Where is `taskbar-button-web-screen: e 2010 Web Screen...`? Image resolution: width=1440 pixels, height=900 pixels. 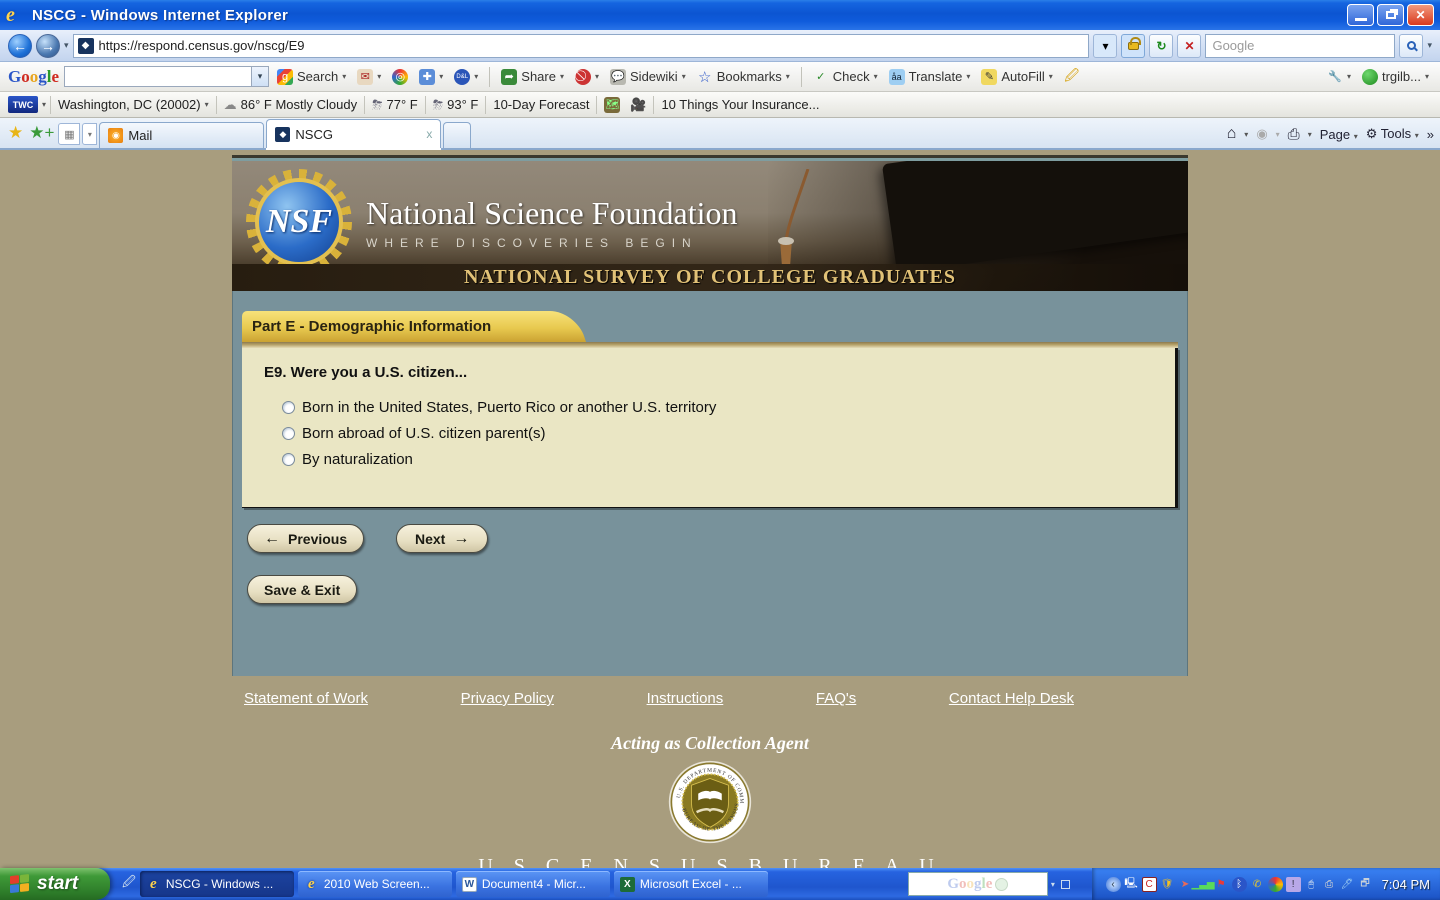
taskbar-button-web-screen: e 2010 Web Screen... is located at coordinates (374, 884).